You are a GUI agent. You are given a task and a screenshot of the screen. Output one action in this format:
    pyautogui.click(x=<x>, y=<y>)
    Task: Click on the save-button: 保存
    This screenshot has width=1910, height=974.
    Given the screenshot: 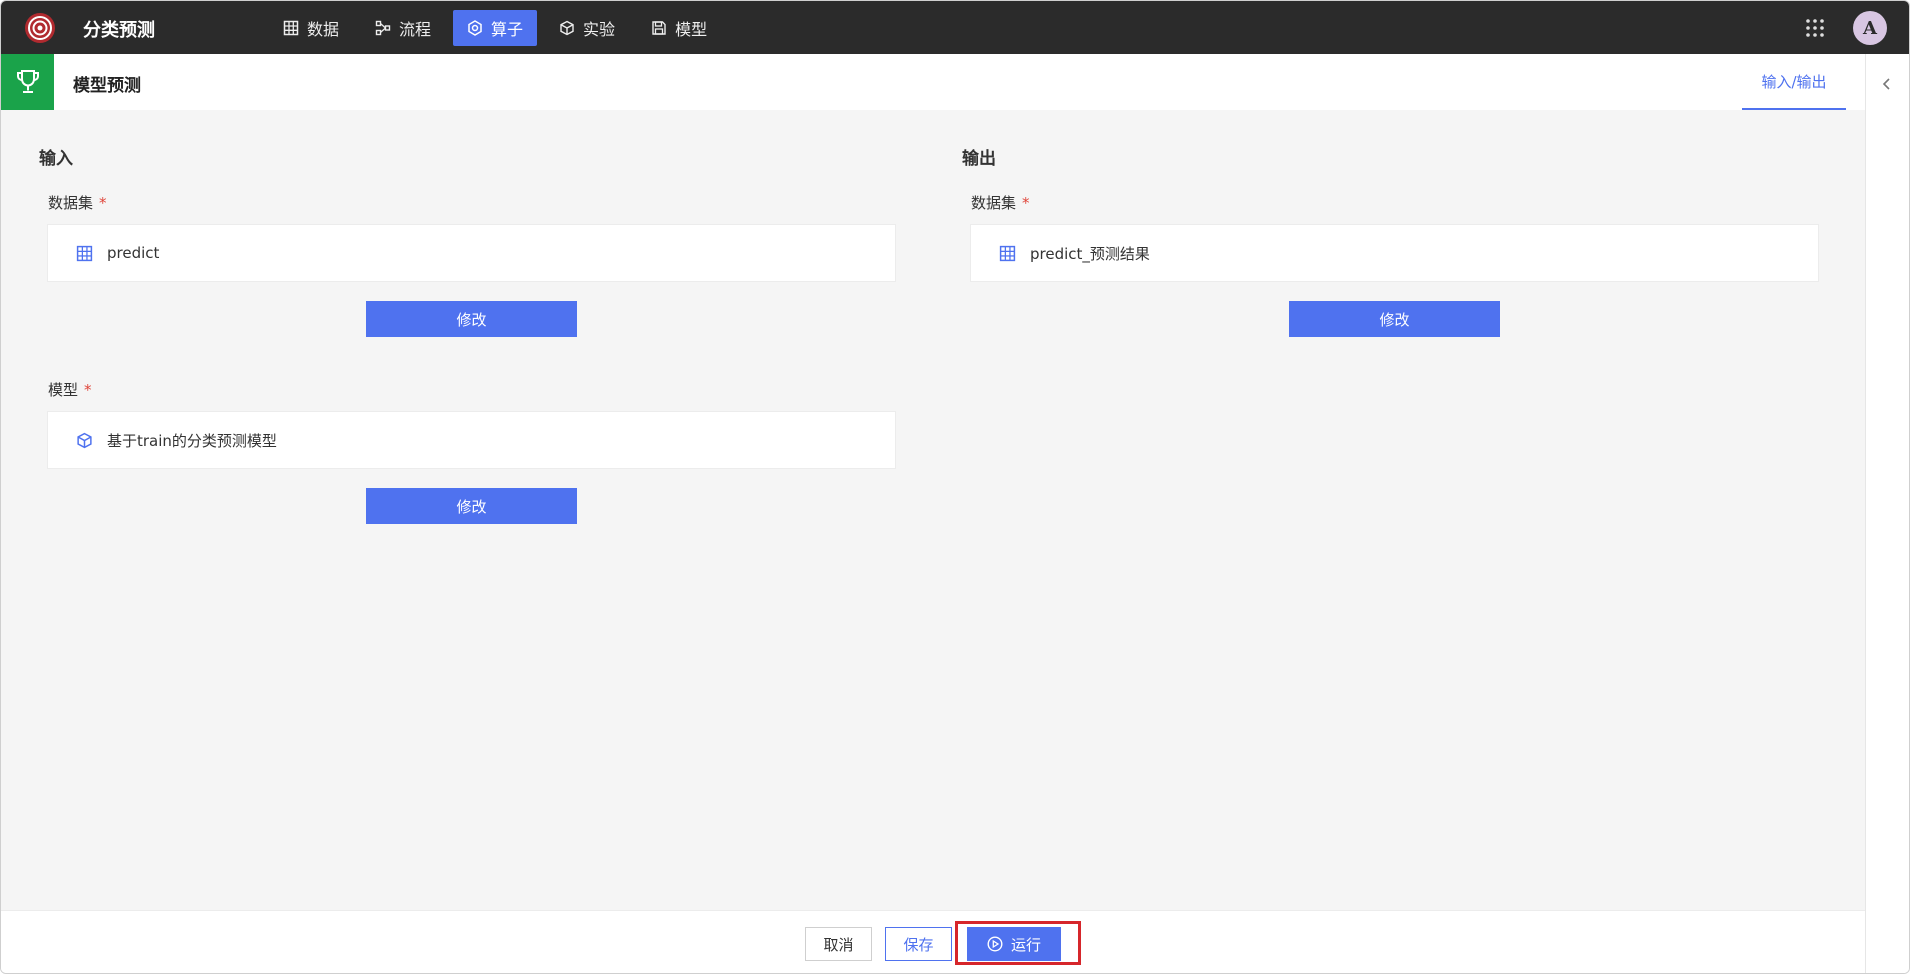 What is the action you would take?
    pyautogui.click(x=918, y=944)
    